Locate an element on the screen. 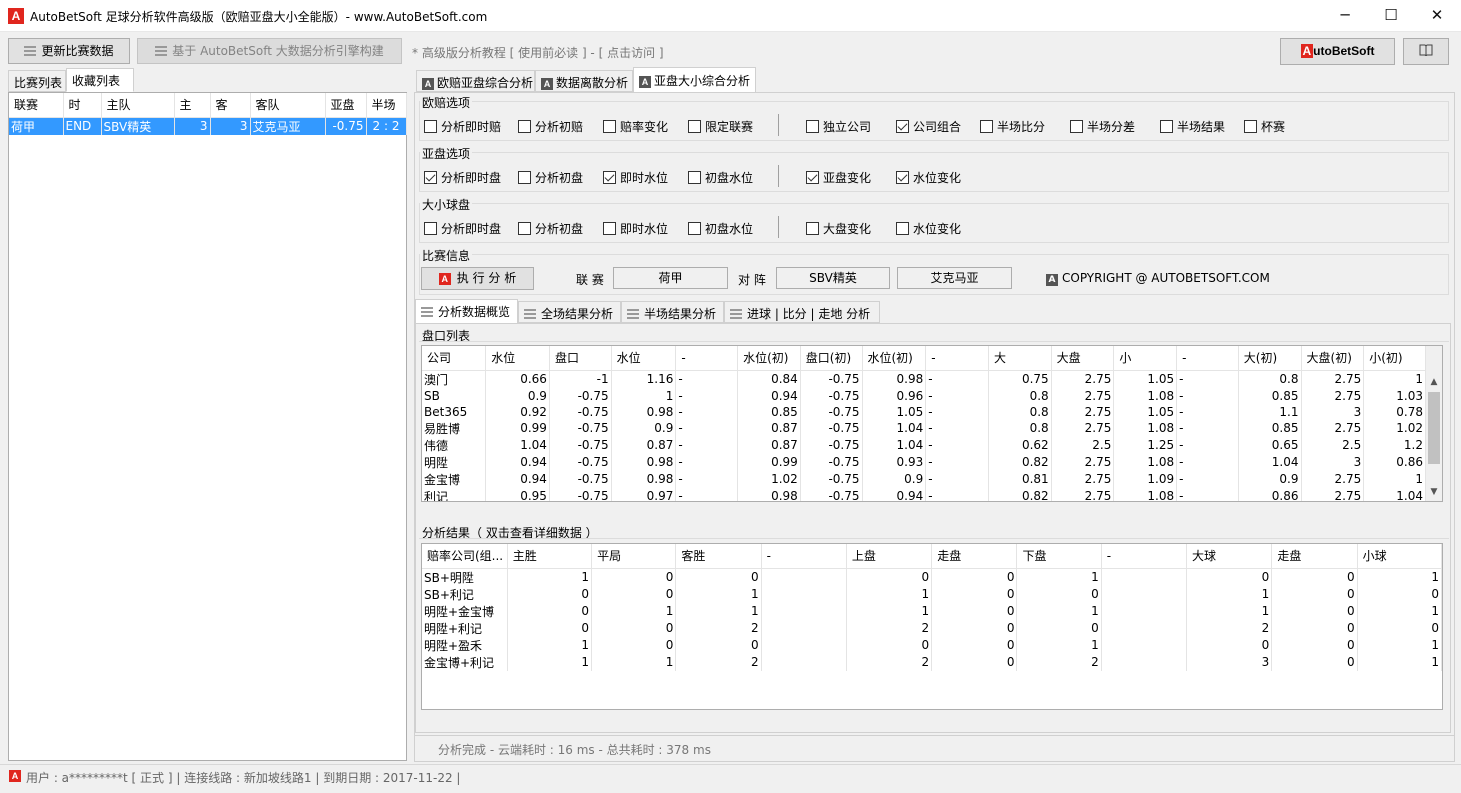  col-time: 时 is located at coordinates (82, 105).